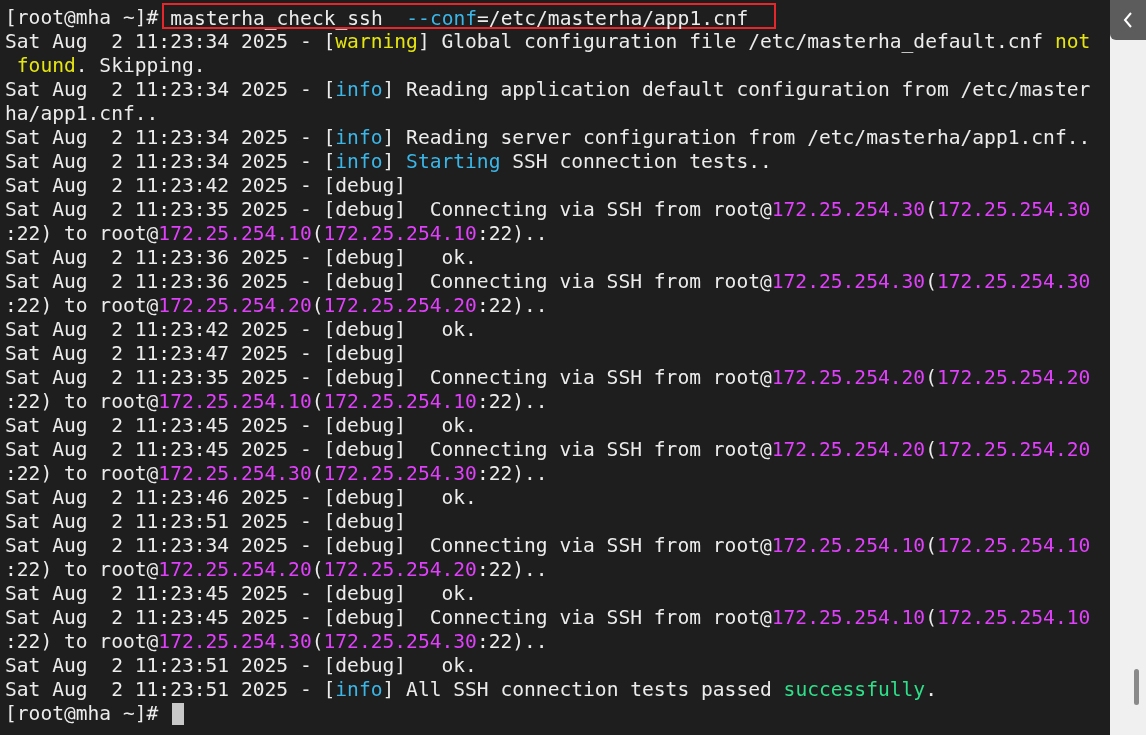  What do you see at coordinates (1136, 687) in the screenshot?
I see `scrollbar-thumb` at bounding box center [1136, 687].